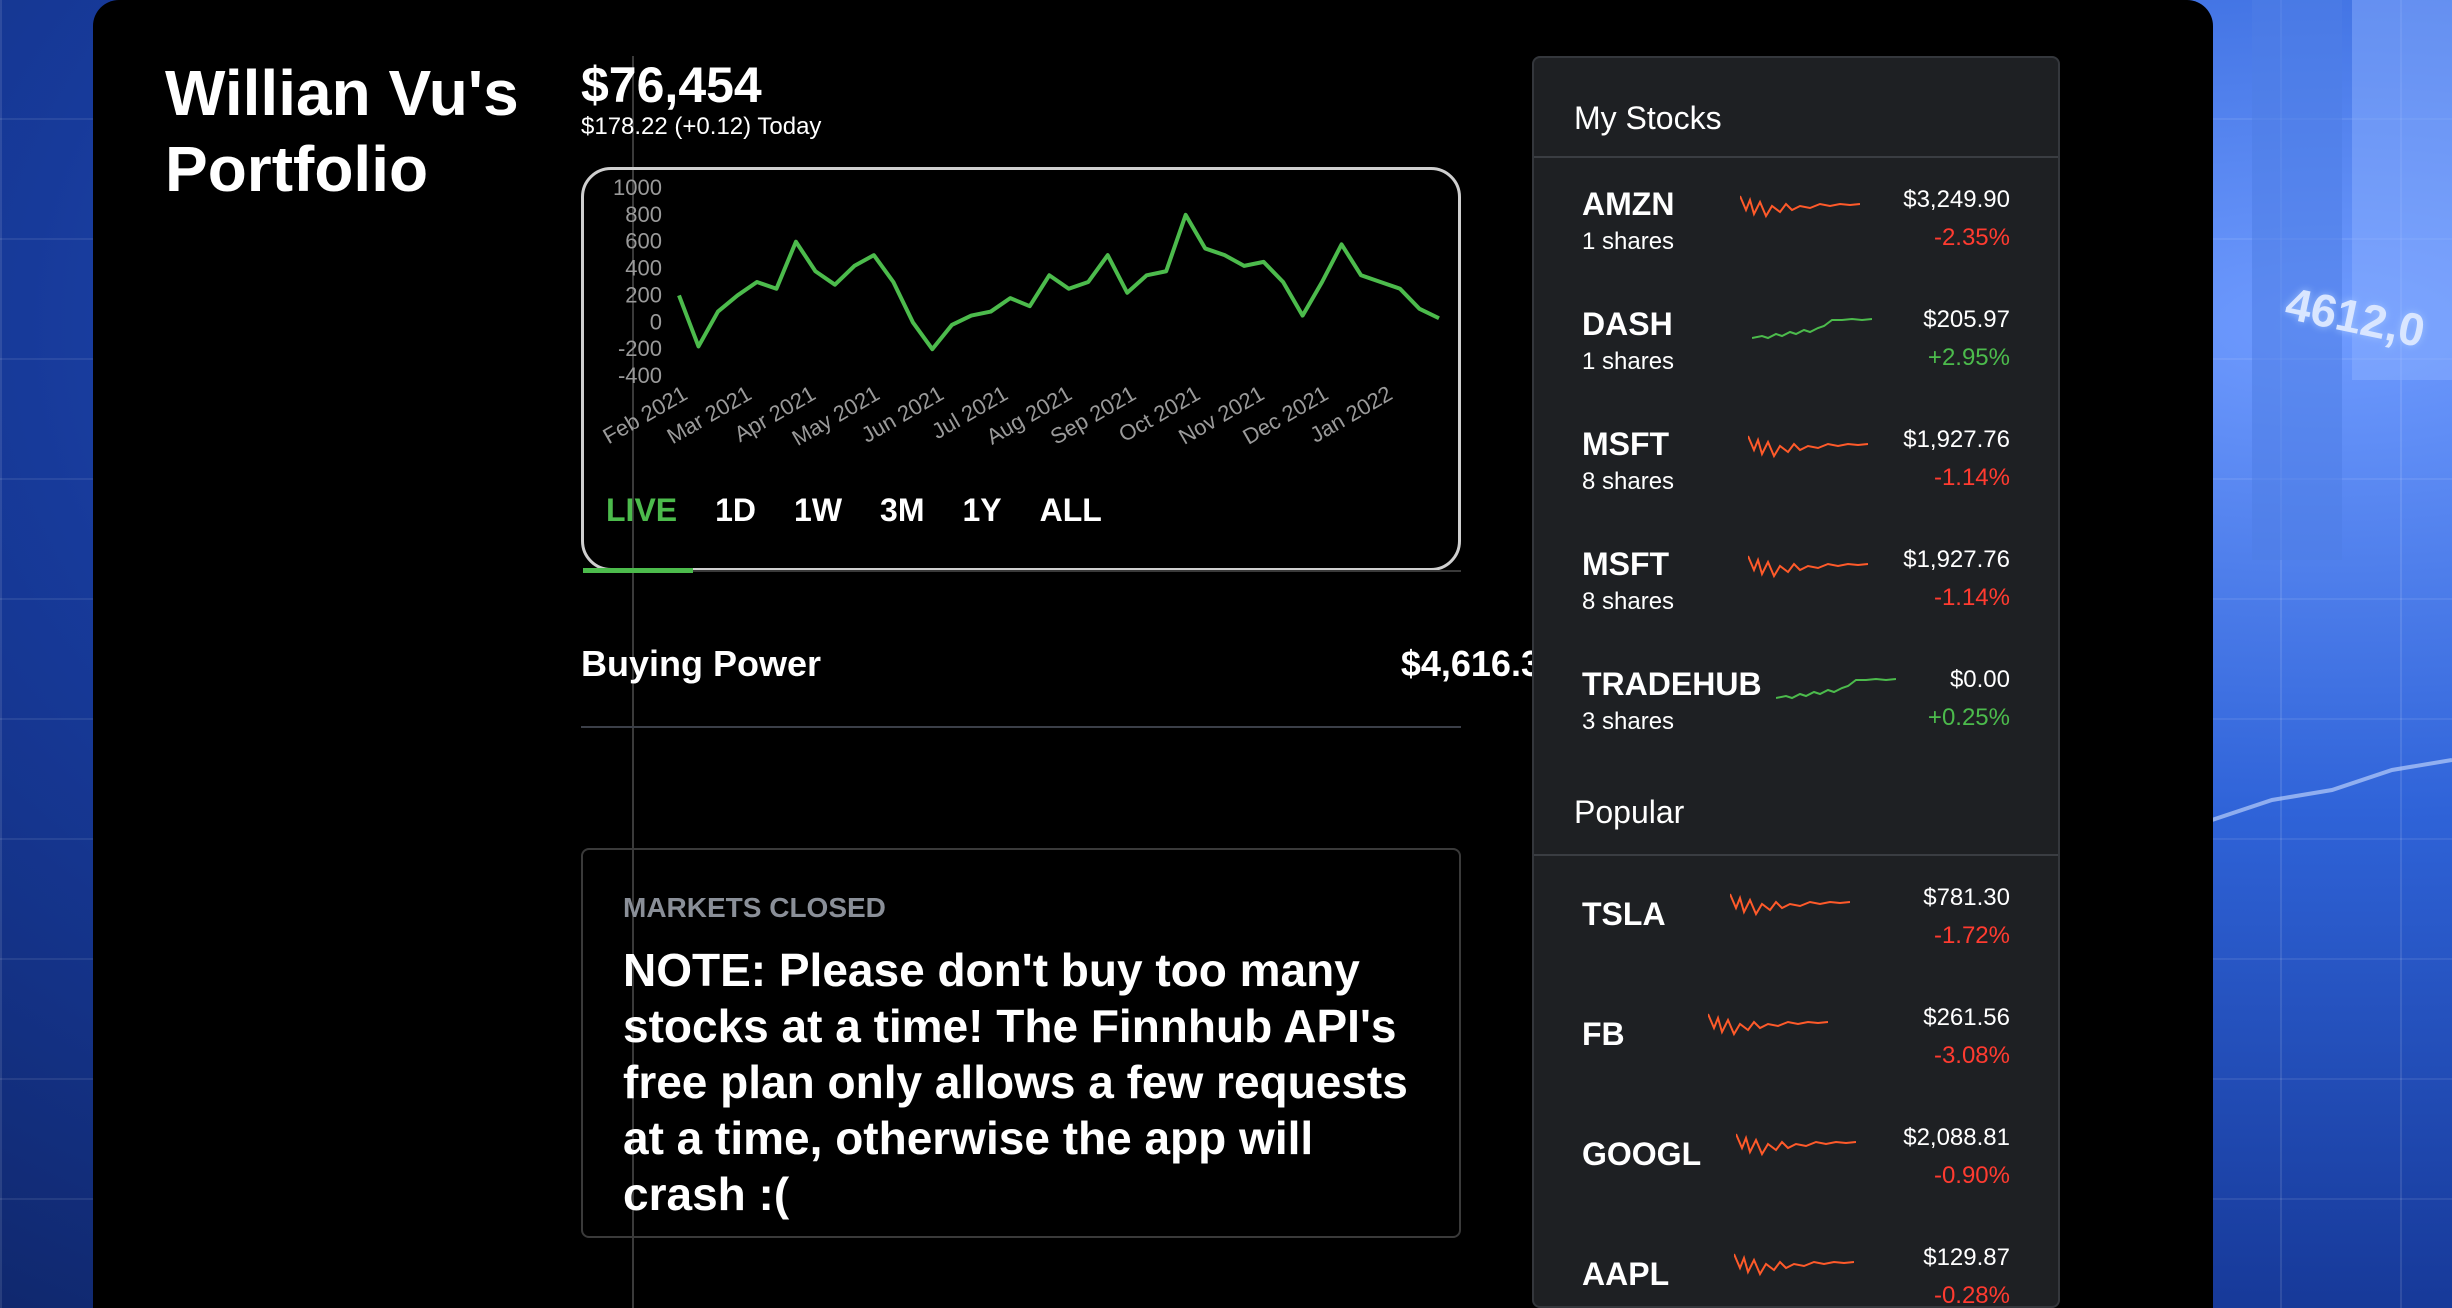 The height and width of the screenshot is (1308, 2452). Describe the element at coordinates (1629, 812) in the screenshot. I see `popular-heading: Popular` at that location.